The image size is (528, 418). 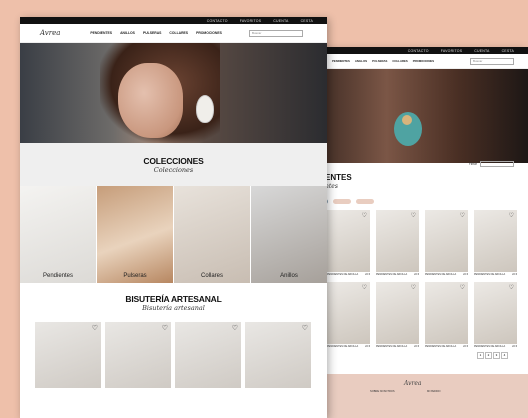 I want to click on category-label: Pendientes, so click(x=58, y=276).